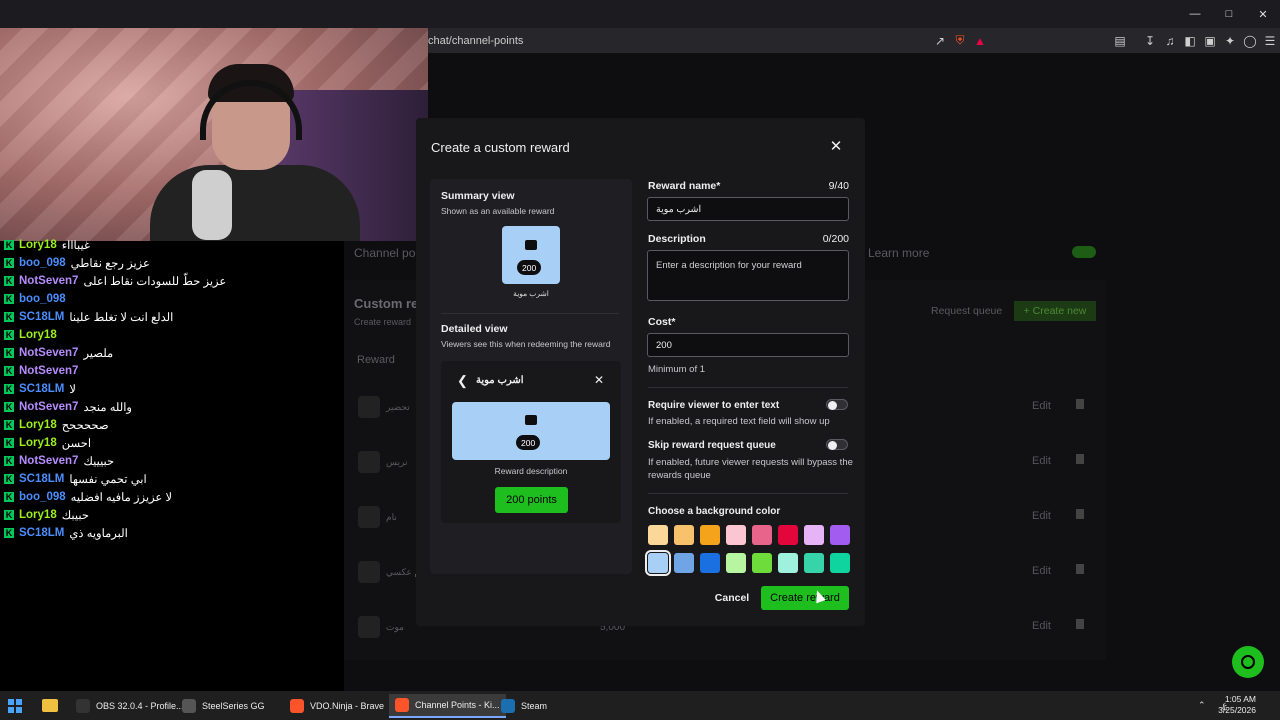 The width and height of the screenshot is (1280, 720). What do you see at coordinates (1190, 41) in the screenshot?
I see `reader-icon: ◧` at bounding box center [1190, 41].